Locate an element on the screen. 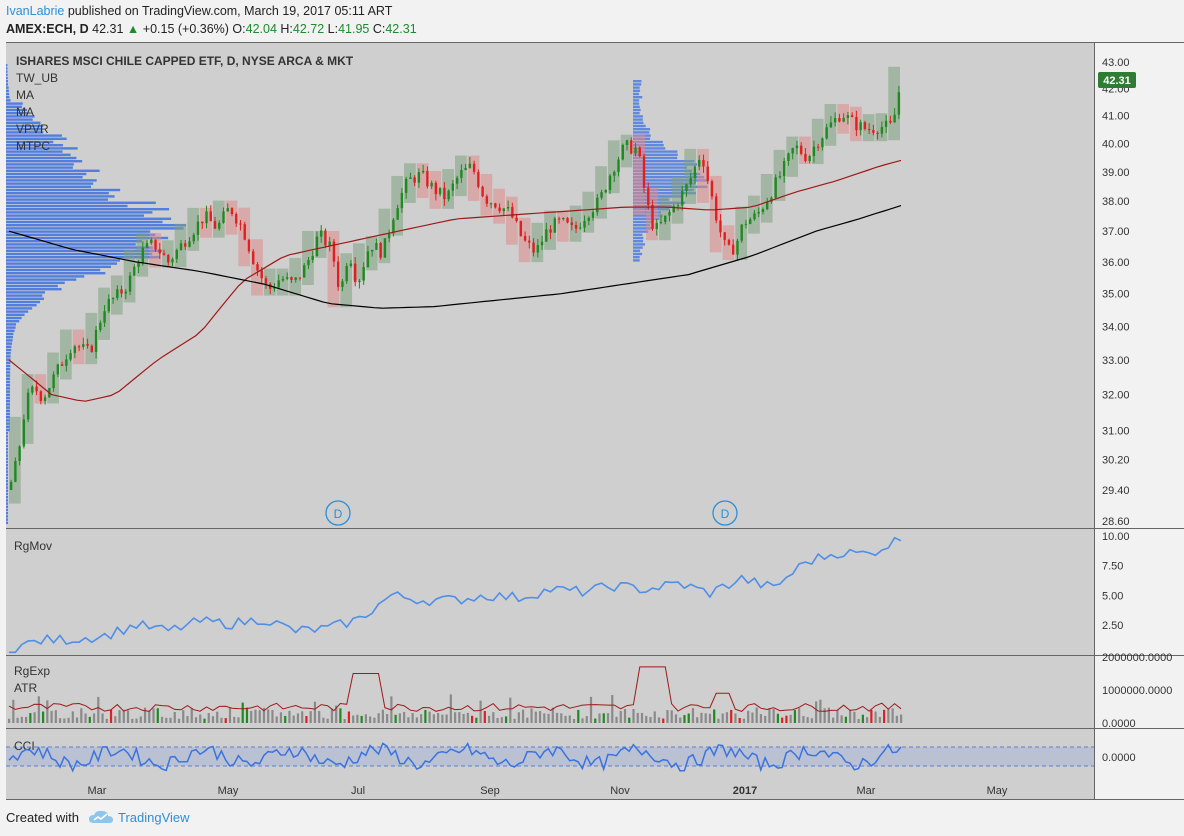 This screenshot has width=1184, height=836. indicator-label-vpvr: VPVR is located at coordinates (32, 129).